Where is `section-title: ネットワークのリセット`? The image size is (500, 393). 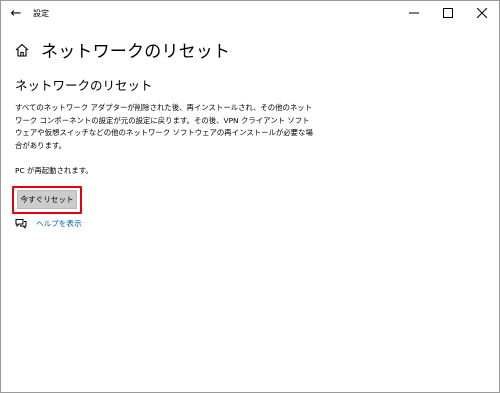
section-title: ネットワークのリセット is located at coordinates (84, 85).